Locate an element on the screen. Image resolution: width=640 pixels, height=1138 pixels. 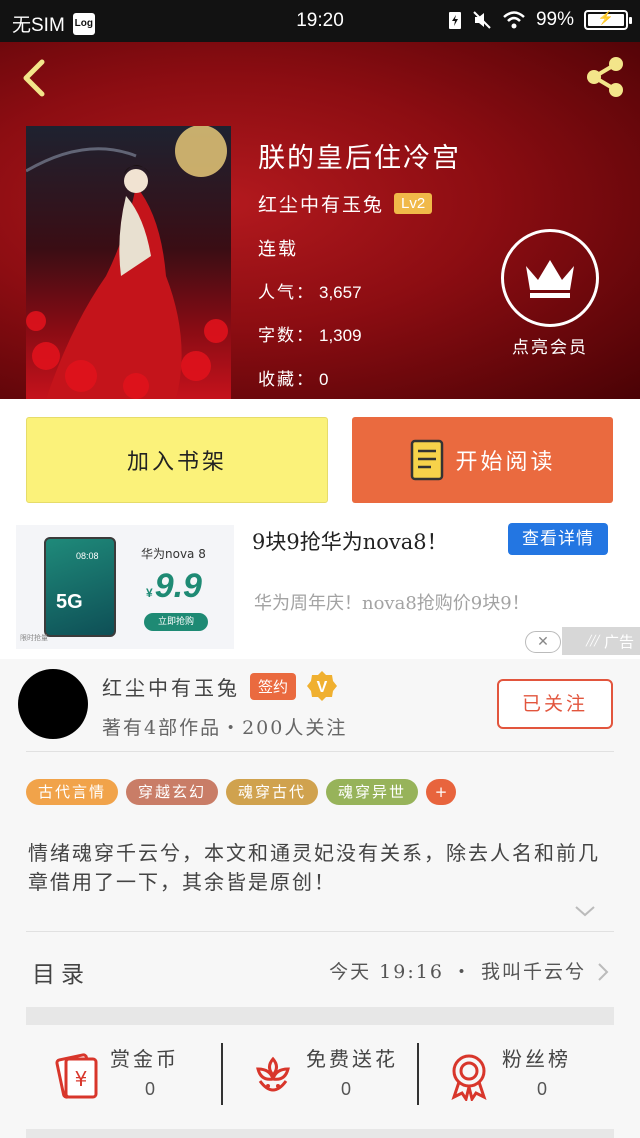
ad-close-button: ✕ is located at coordinates (543, 642).